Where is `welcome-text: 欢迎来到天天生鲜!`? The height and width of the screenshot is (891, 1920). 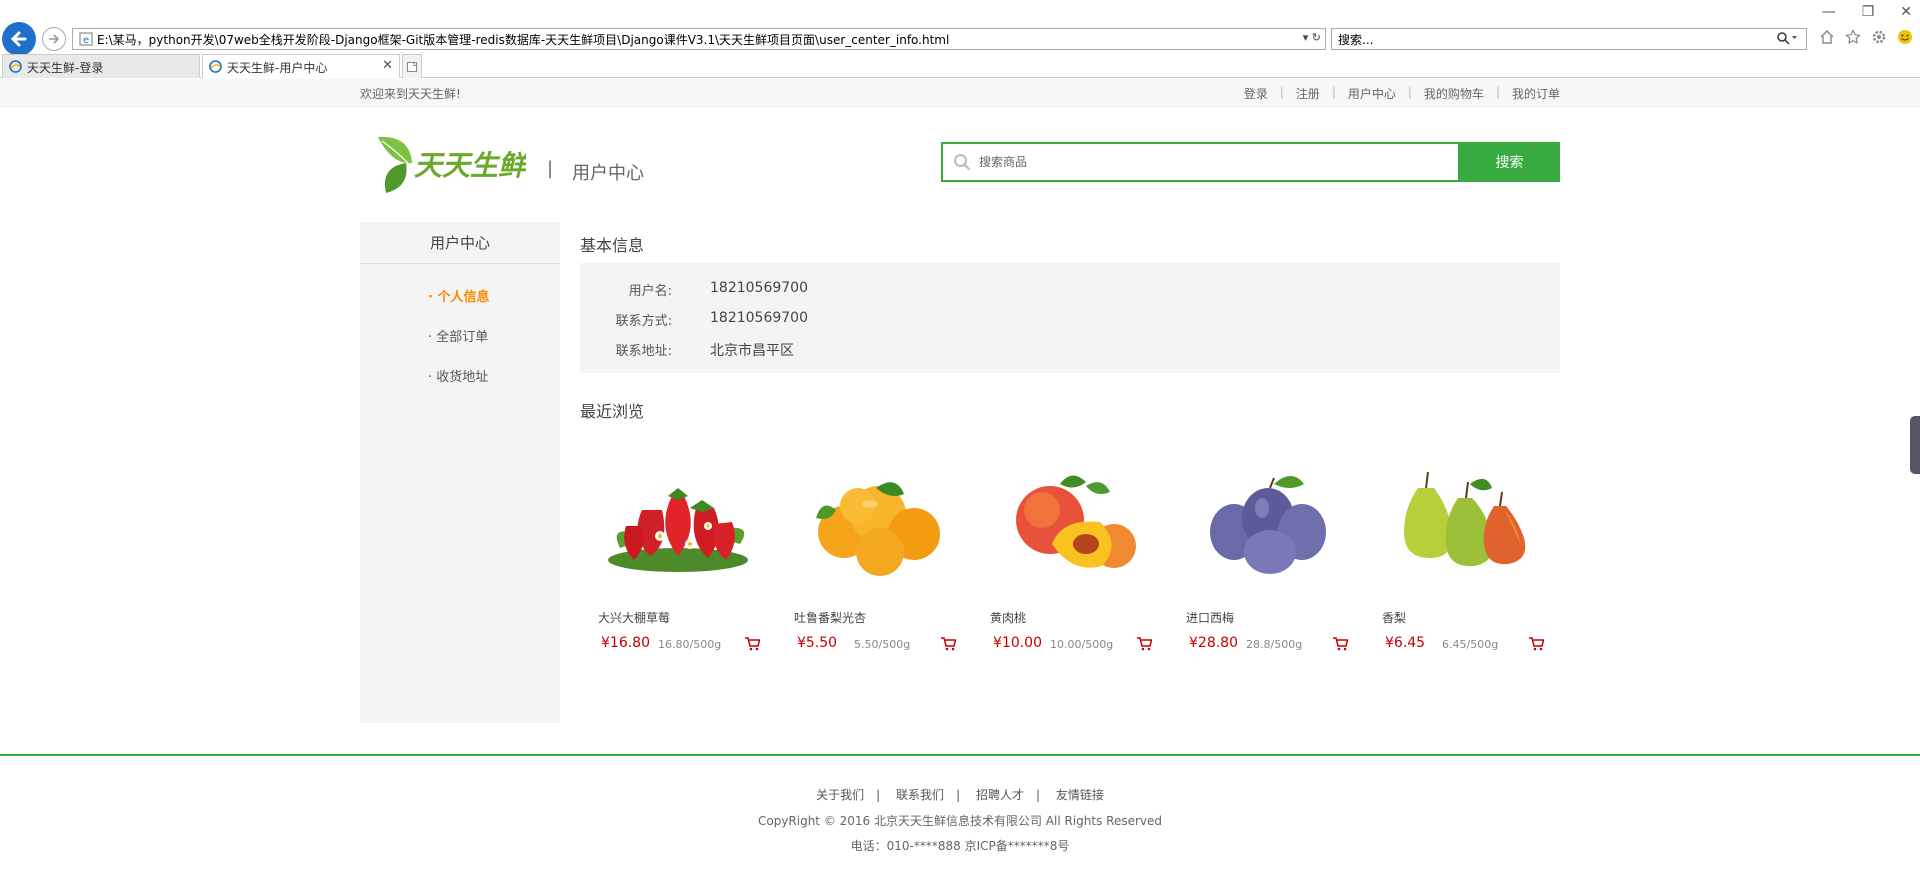 welcome-text: 欢迎来到天天生鲜! is located at coordinates (410, 94).